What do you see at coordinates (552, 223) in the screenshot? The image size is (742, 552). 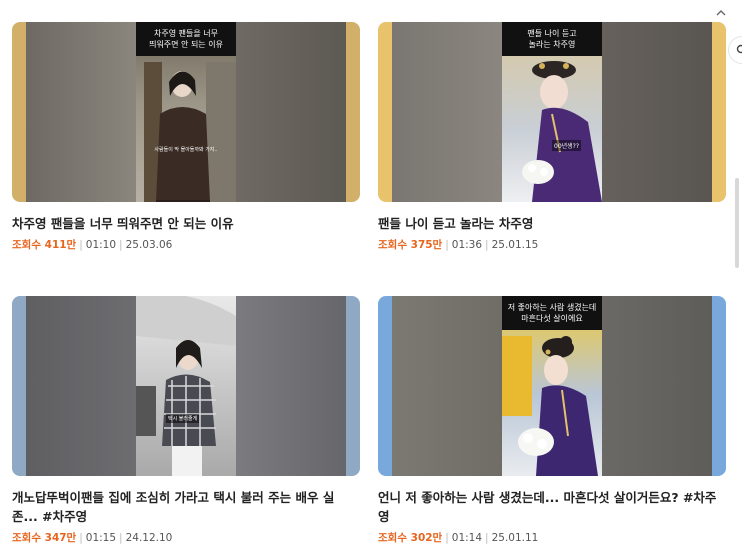 I see `video-title: 팬들 나이 듣고 놀라는 차주영` at bounding box center [552, 223].